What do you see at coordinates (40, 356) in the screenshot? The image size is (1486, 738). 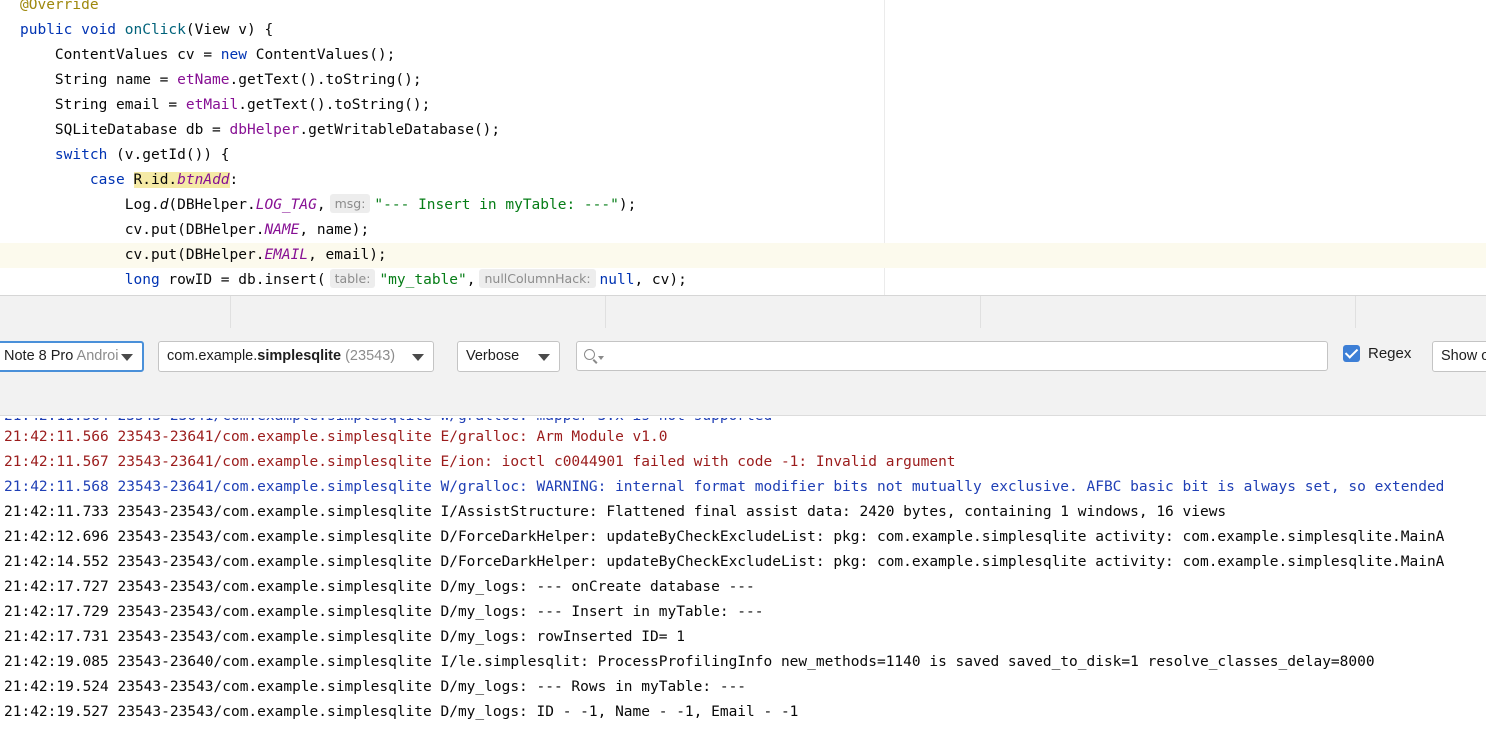 I see `device-name: Note 8 Pro` at bounding box center [40, 356].